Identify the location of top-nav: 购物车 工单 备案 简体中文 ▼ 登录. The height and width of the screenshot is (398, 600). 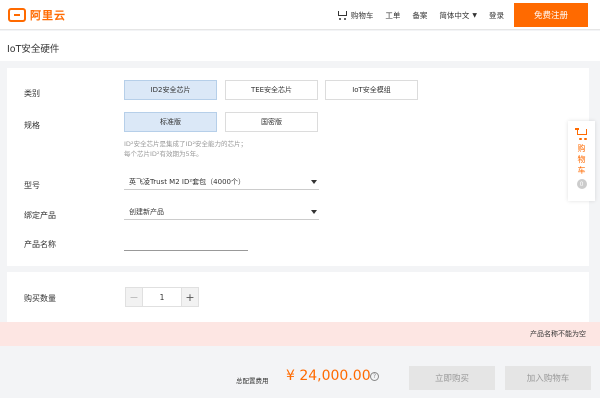
(420, 15).